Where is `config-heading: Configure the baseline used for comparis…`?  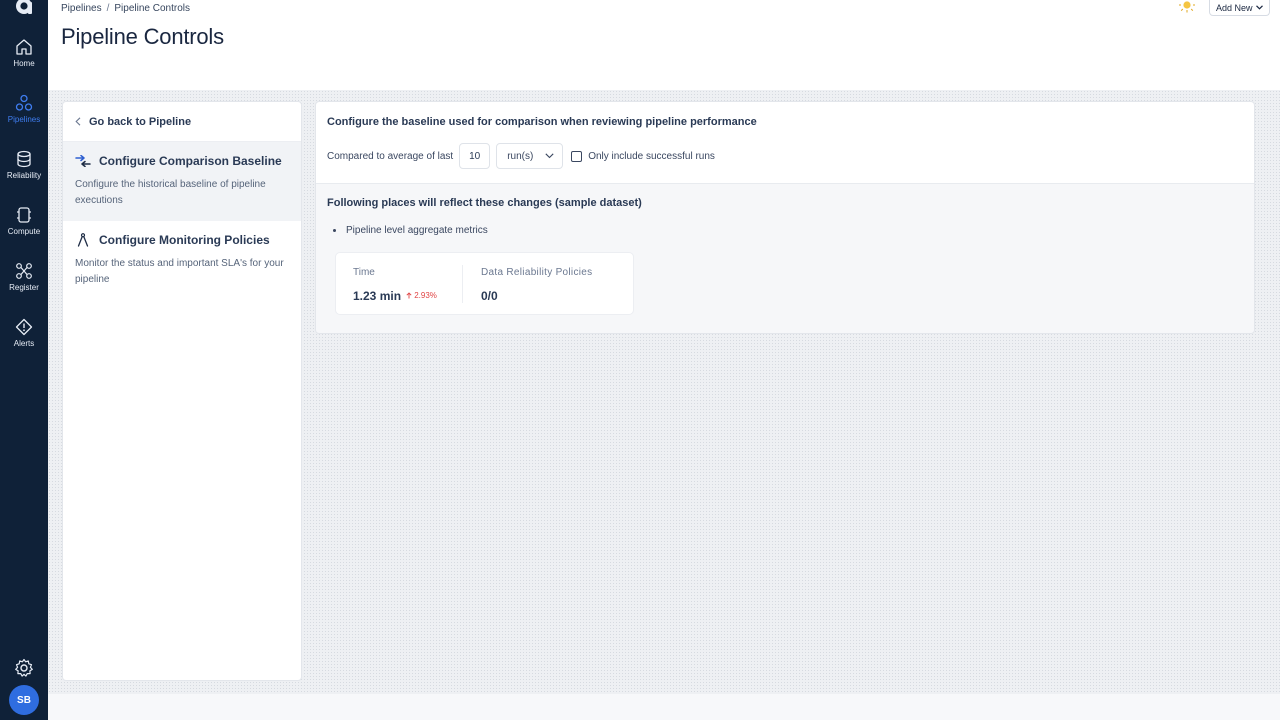 config-heading: Configure the baseline used for comparis… is located at coordinates (542, 122).